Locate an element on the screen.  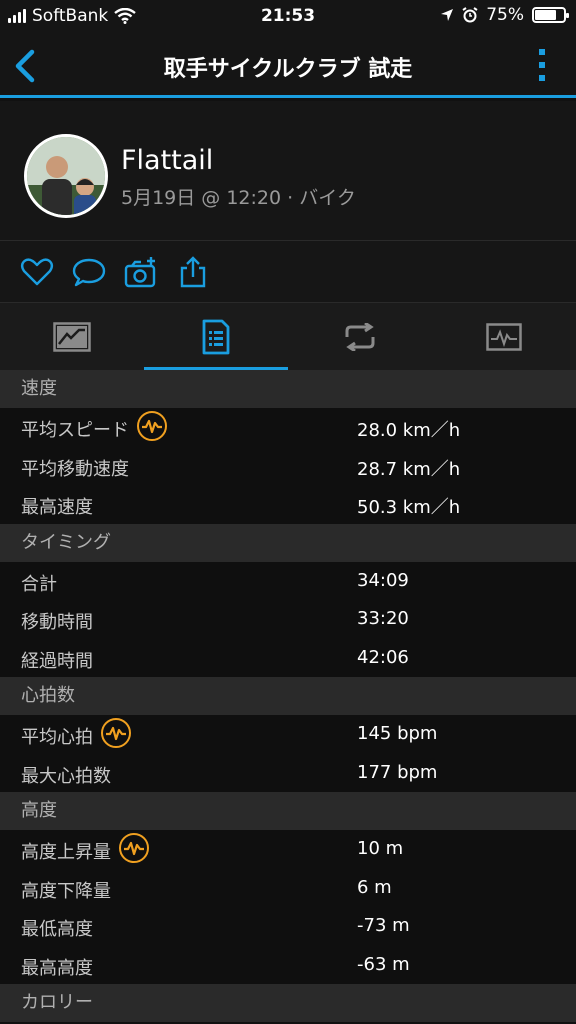
stat-label: 高度下降量 is located at coordinates (66, 890).